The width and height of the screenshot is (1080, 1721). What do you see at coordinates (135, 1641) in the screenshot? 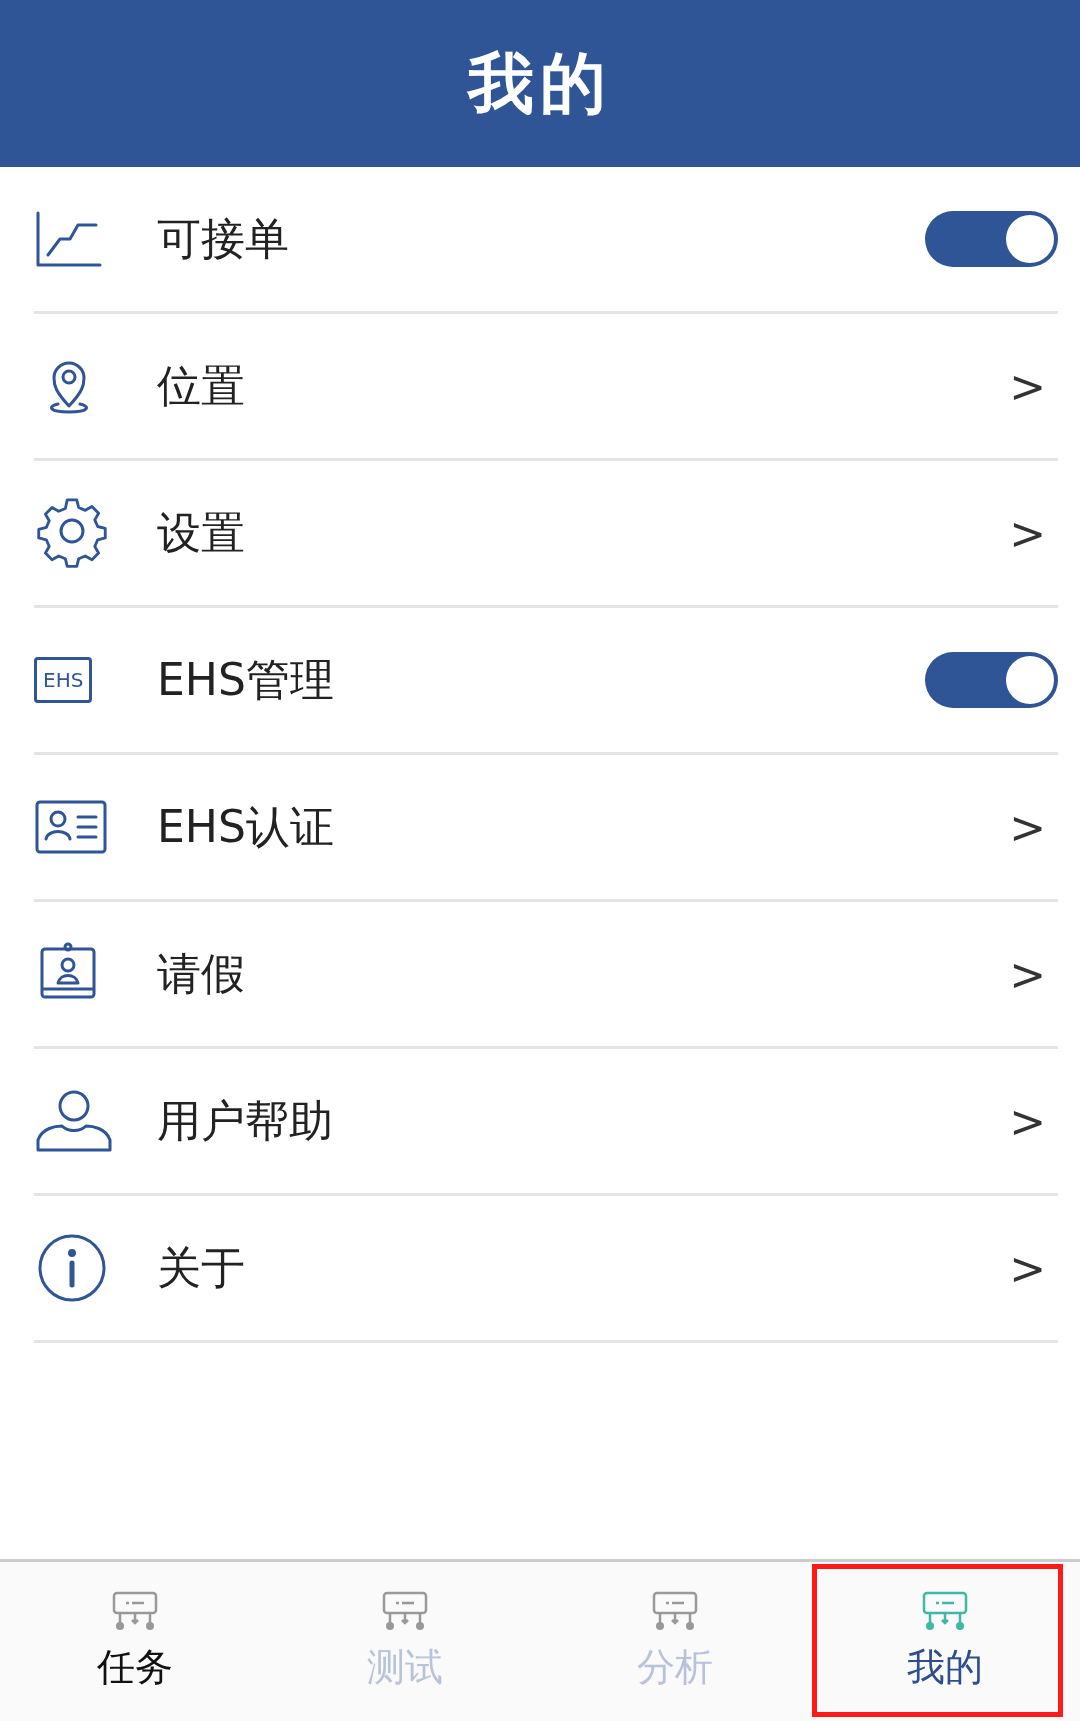
I see `tab: 任务` at bounding box center [135, 1641].